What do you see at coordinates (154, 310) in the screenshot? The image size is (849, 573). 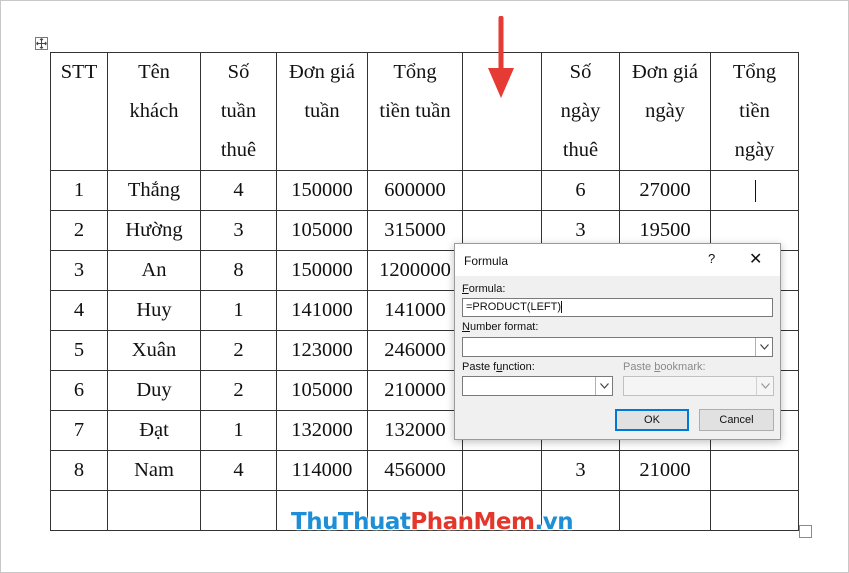 I see `table-cell: Huy` at bounding box center [154, 310].